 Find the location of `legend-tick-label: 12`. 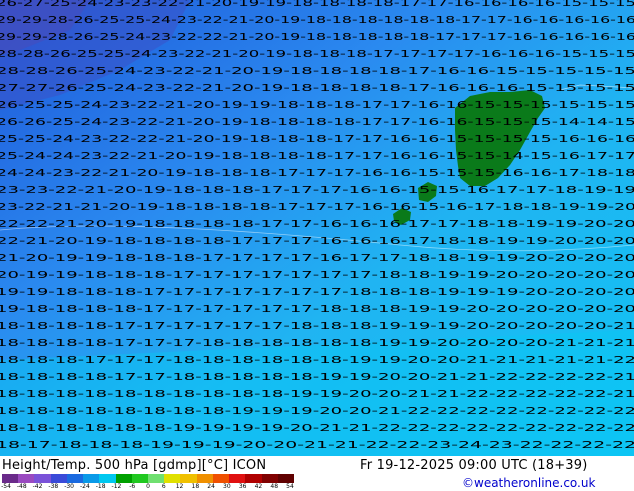

legend-tick-label: 12 is located at coordinates (179, 486).